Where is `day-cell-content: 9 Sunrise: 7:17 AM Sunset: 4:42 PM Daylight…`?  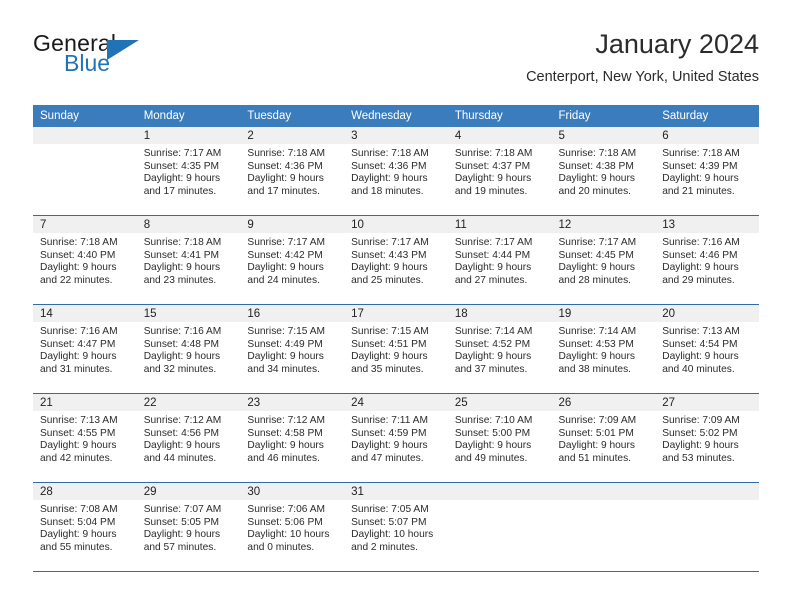 day-cell-content: 9 Sunrise: 7:17 AM Sunset: 4:42 PM Daylight… is located at coordinates (292, 260).